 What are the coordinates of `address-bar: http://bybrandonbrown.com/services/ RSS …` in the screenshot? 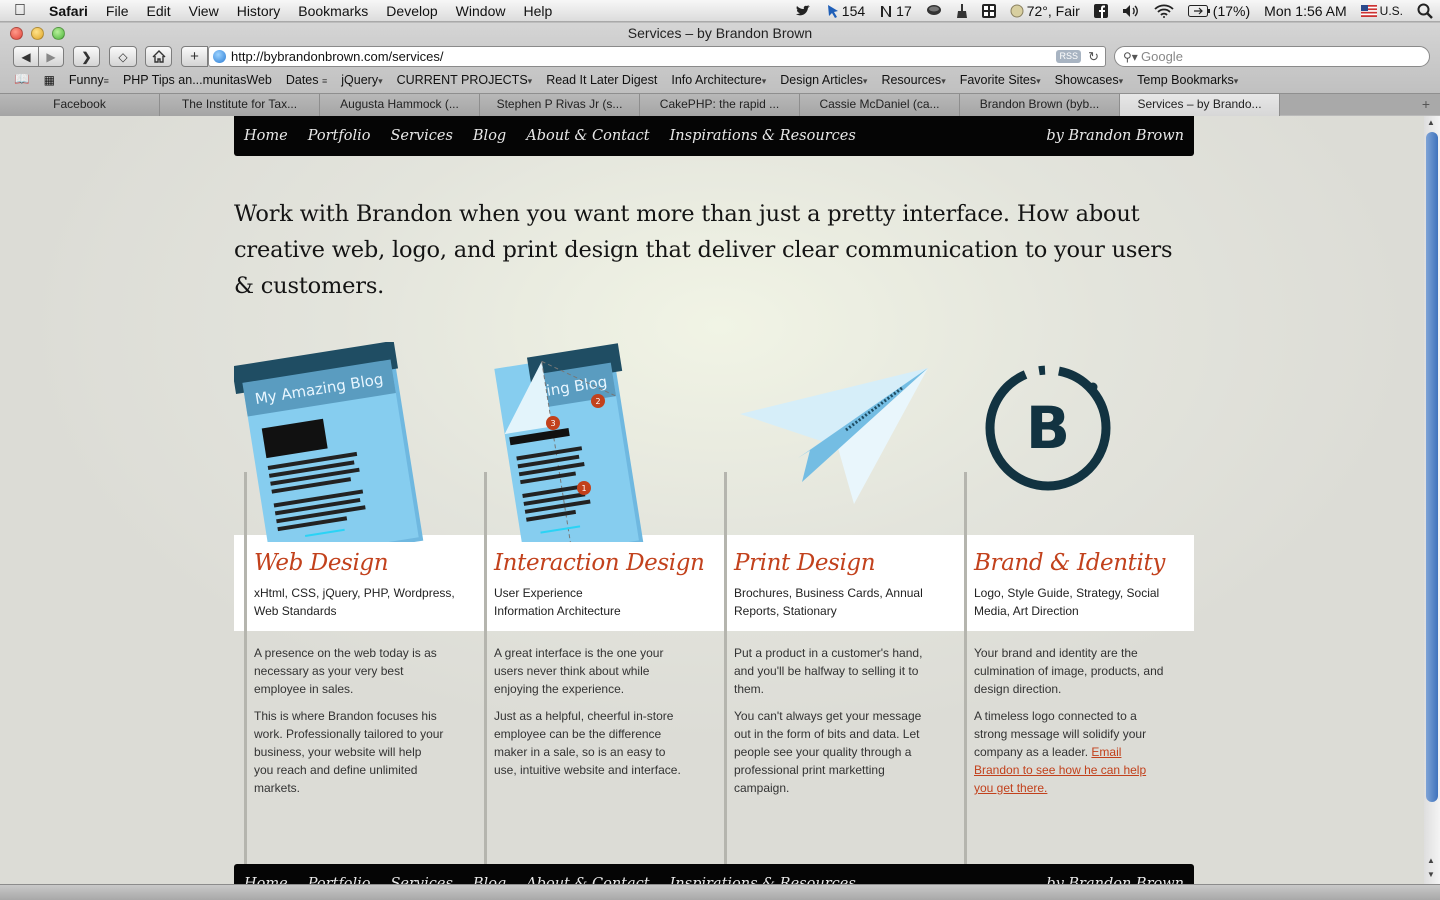 It's located at (657, 56).